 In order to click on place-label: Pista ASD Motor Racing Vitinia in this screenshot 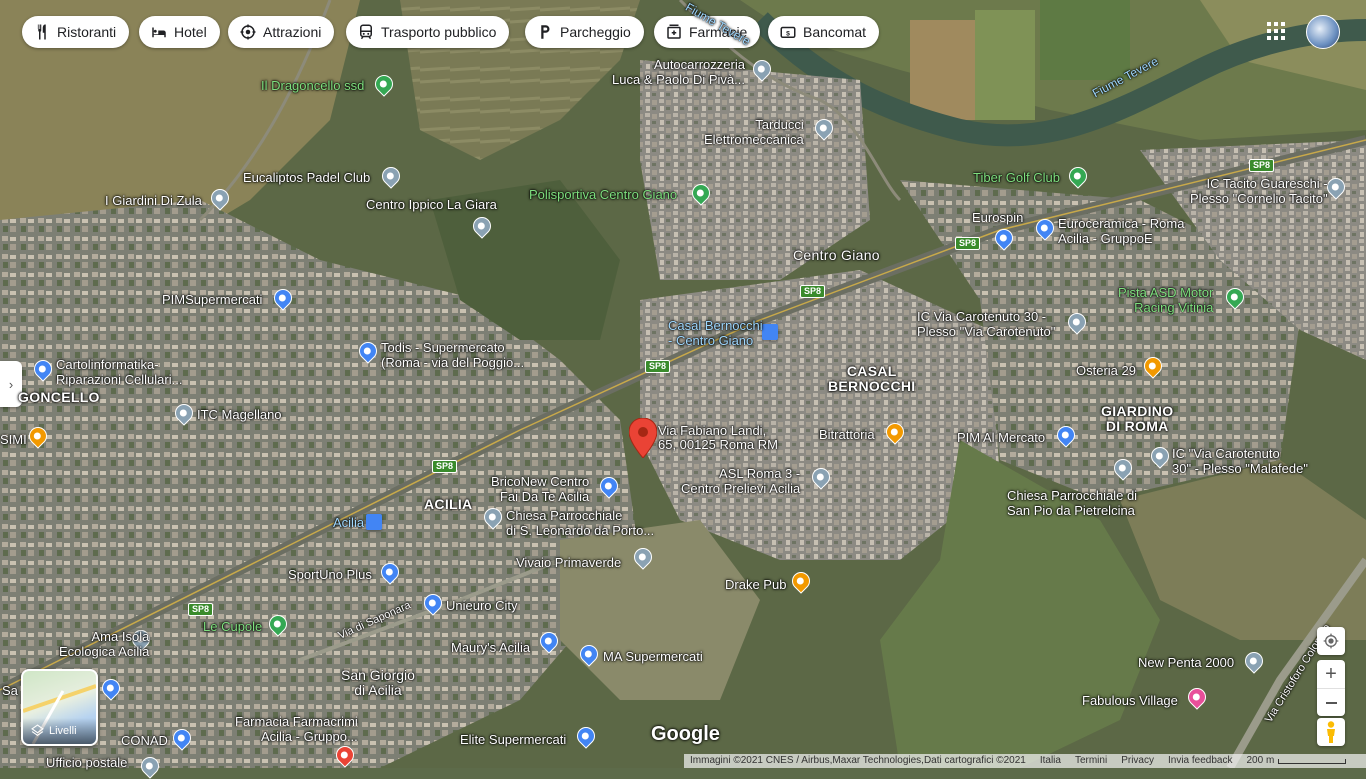, I will do `click(1165, 300)`.